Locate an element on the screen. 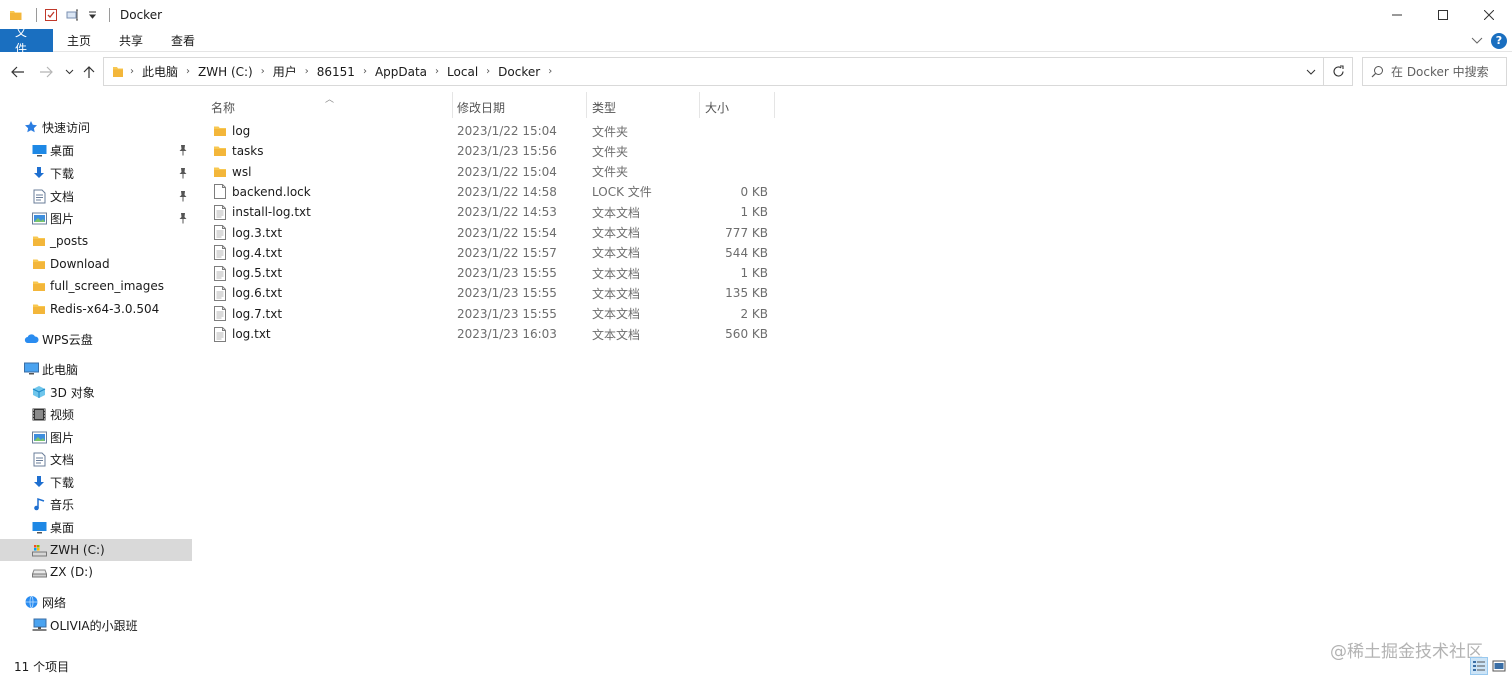  up-button is located at coordinates (89, 72).